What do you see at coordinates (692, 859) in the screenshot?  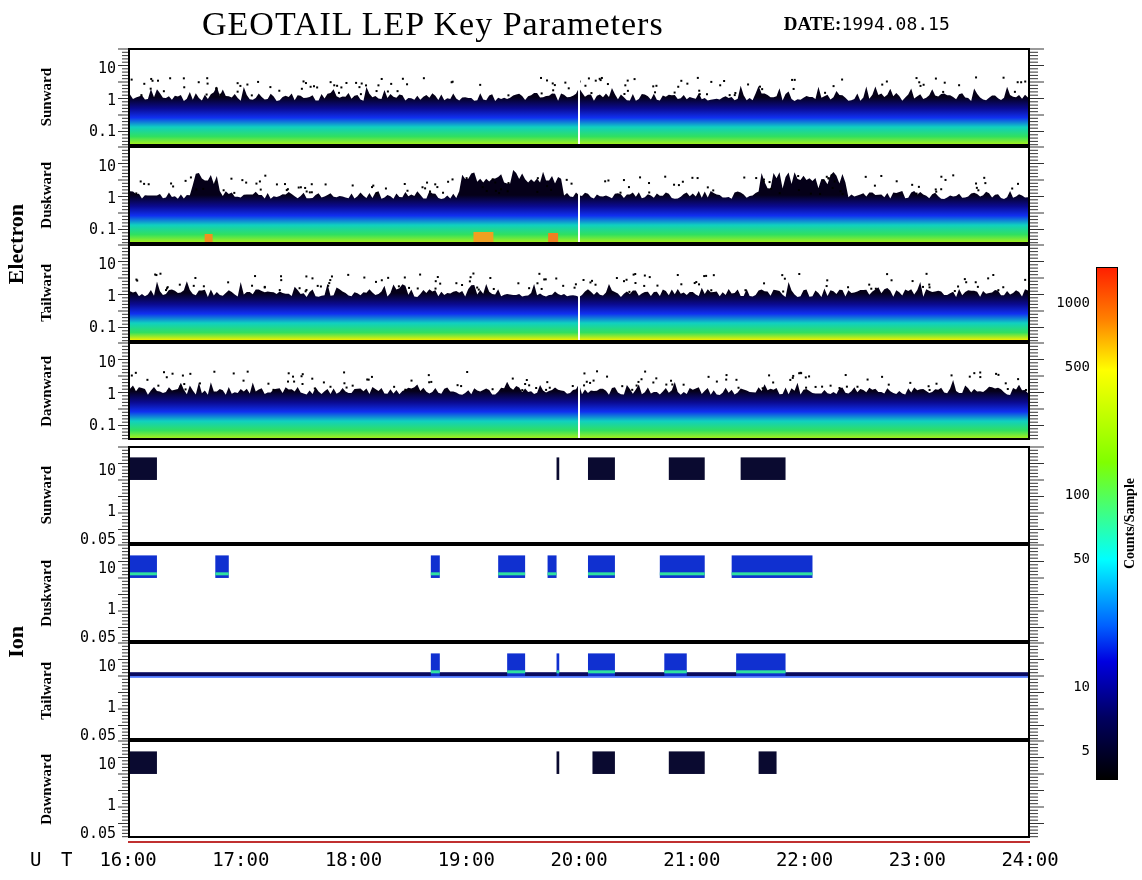 I see `x-tick-label: 21:00` at bounding box center [692, 859].